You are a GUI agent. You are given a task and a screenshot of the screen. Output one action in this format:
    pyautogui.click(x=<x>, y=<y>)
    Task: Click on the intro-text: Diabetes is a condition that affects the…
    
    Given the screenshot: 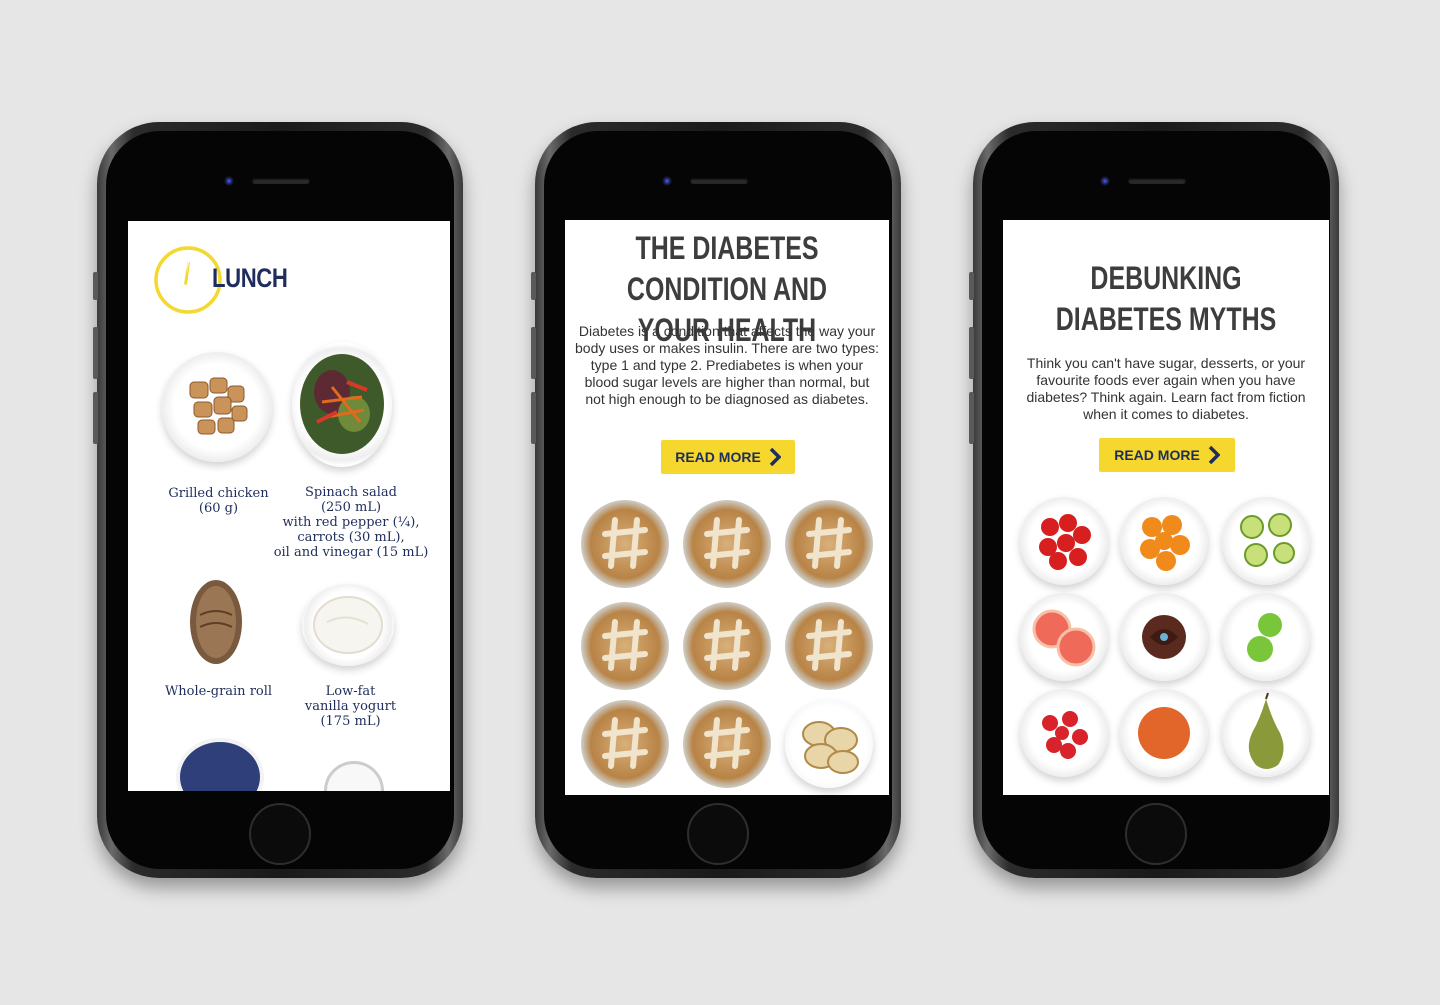 What is the action you would take?
    pyautogui.click(x=727, y=365)
    